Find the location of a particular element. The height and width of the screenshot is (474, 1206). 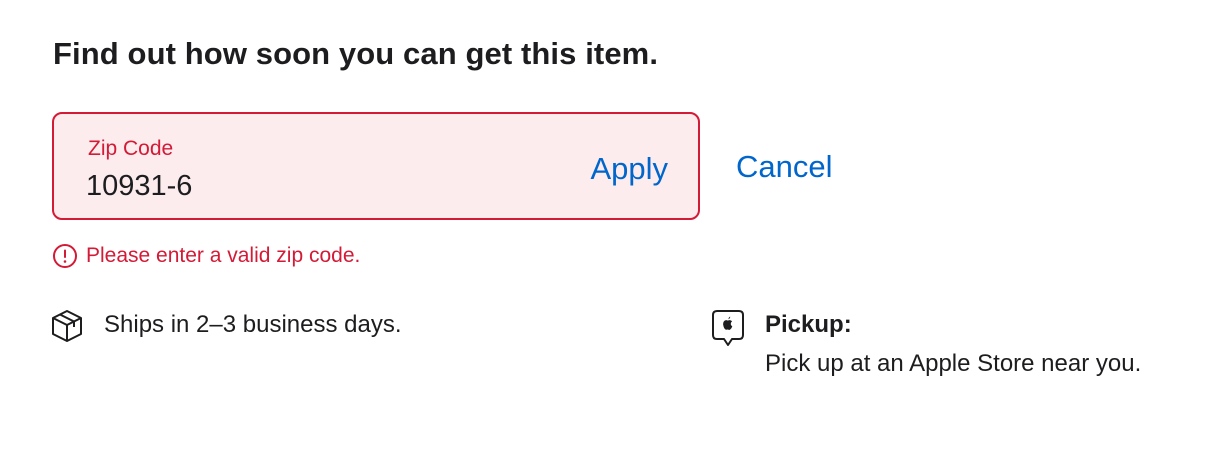

shipping-info: Ships in 2–3 business days. is located at coordinates (226, 325).